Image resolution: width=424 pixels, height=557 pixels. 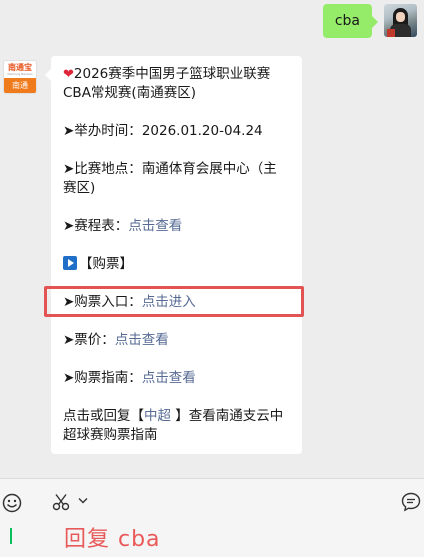 What do you see at coordinates (170, 169) in the screenshot?
I see `venue-line1: ➤比赛地点：南通体育会展中心（主` at bounding box center [170, 169].